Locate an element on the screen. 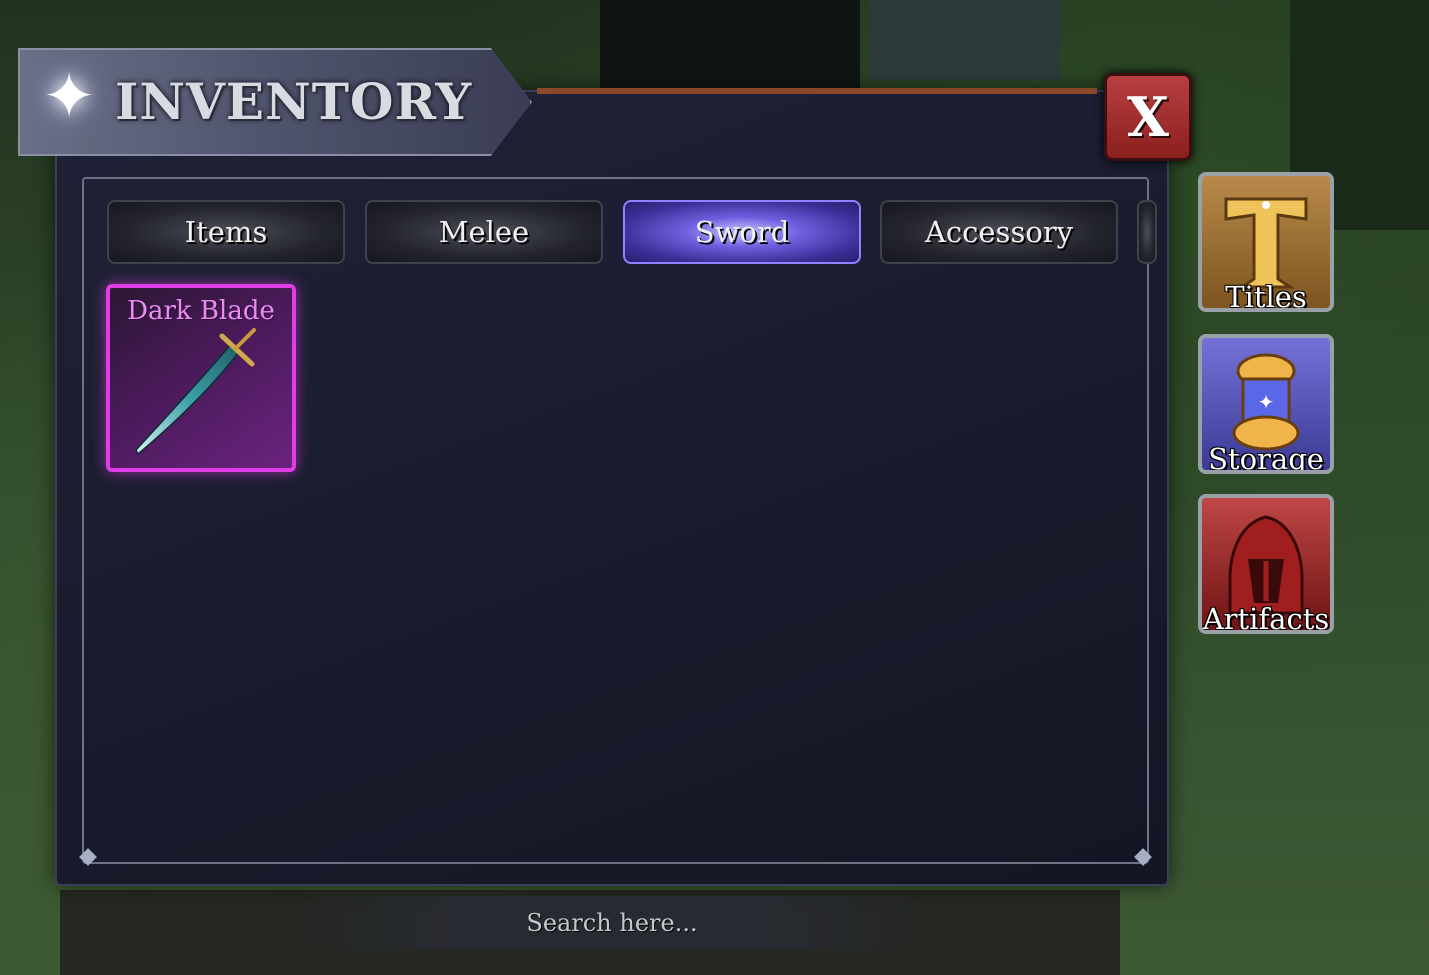 The image size is (1429, 975). close-button: X is located at coordinates (1148, 117).